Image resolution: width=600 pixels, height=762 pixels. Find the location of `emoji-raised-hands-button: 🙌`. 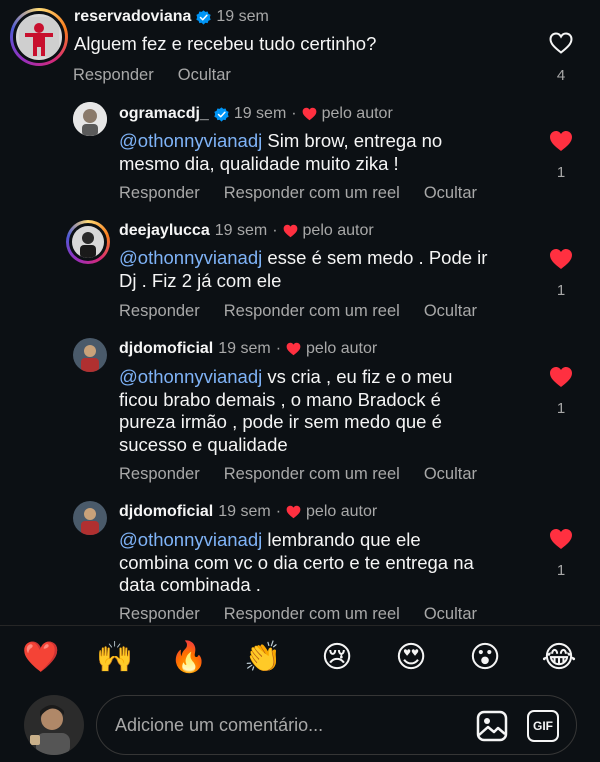

emoji-raised-hands-button: 🙌 is located at coordinates (115, 658).